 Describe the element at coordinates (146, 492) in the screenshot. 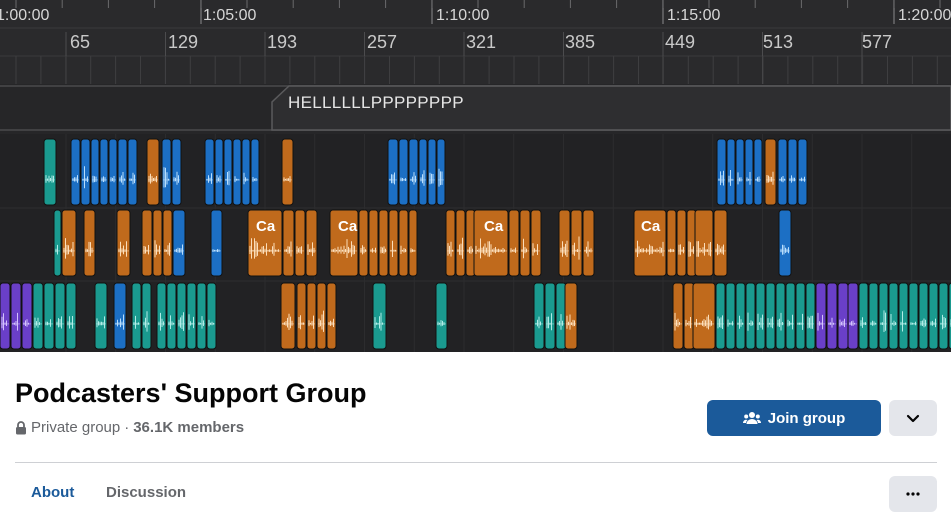

I see `tab-discussion: Discussion` at that location.